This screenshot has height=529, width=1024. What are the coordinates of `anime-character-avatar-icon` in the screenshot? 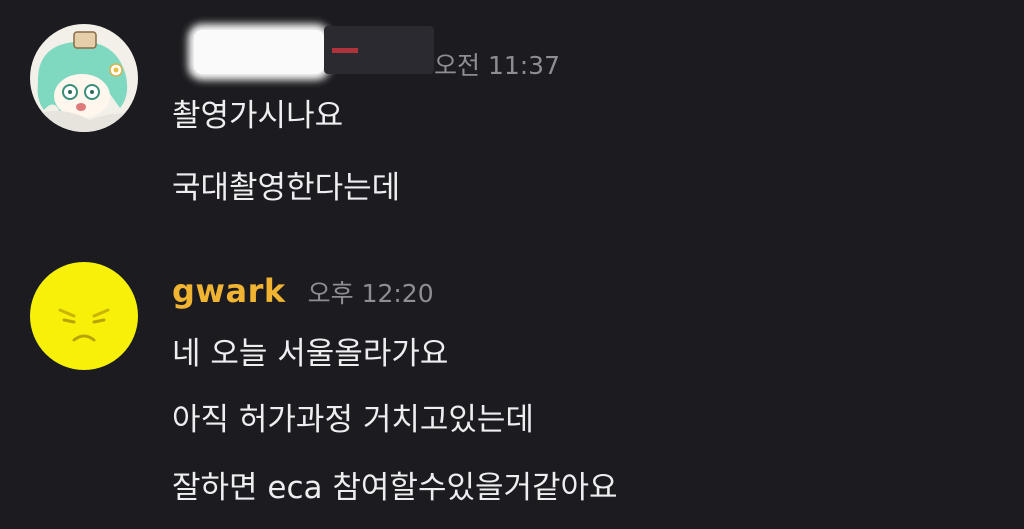 It's located at (84, 78).